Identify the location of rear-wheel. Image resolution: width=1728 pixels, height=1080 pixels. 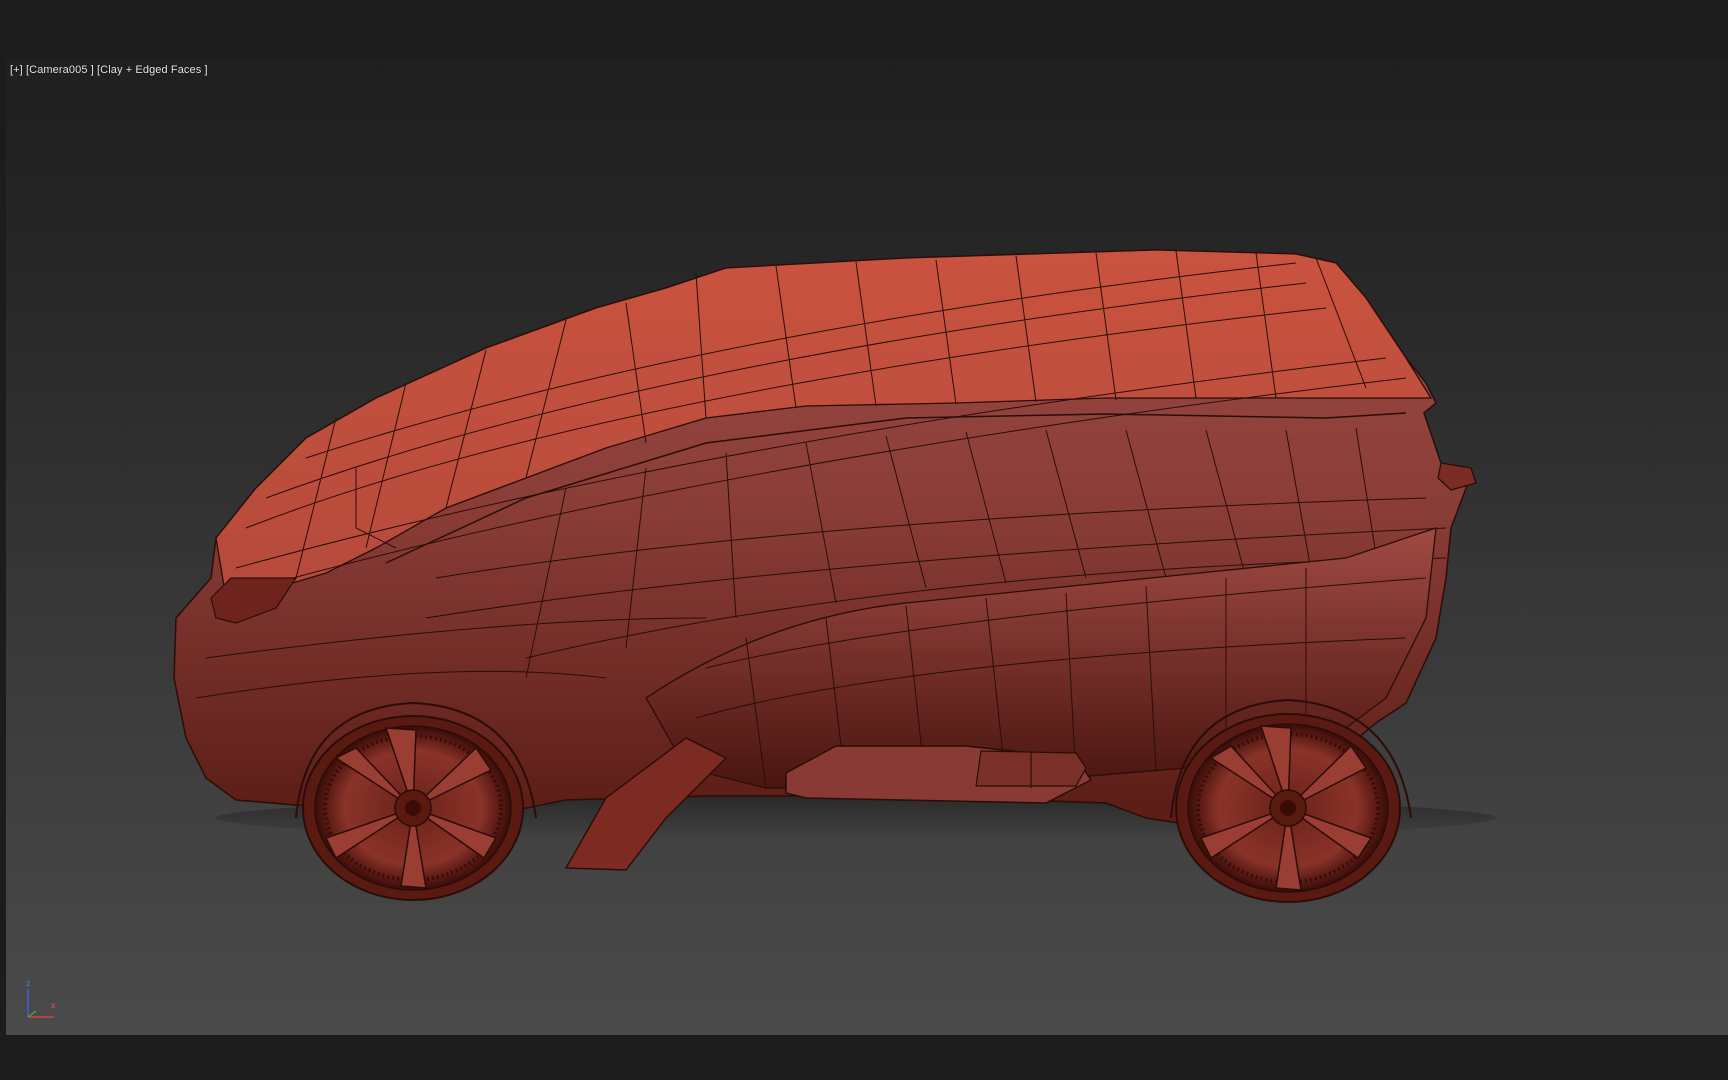
(1288, 808).